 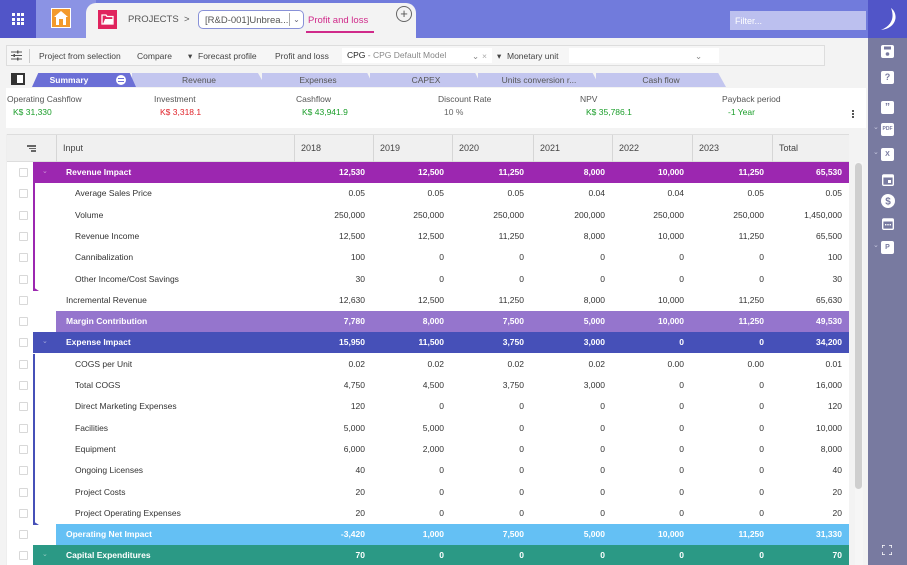 I want to click on cell-2018: 0.05, so click(x=330, y=193).